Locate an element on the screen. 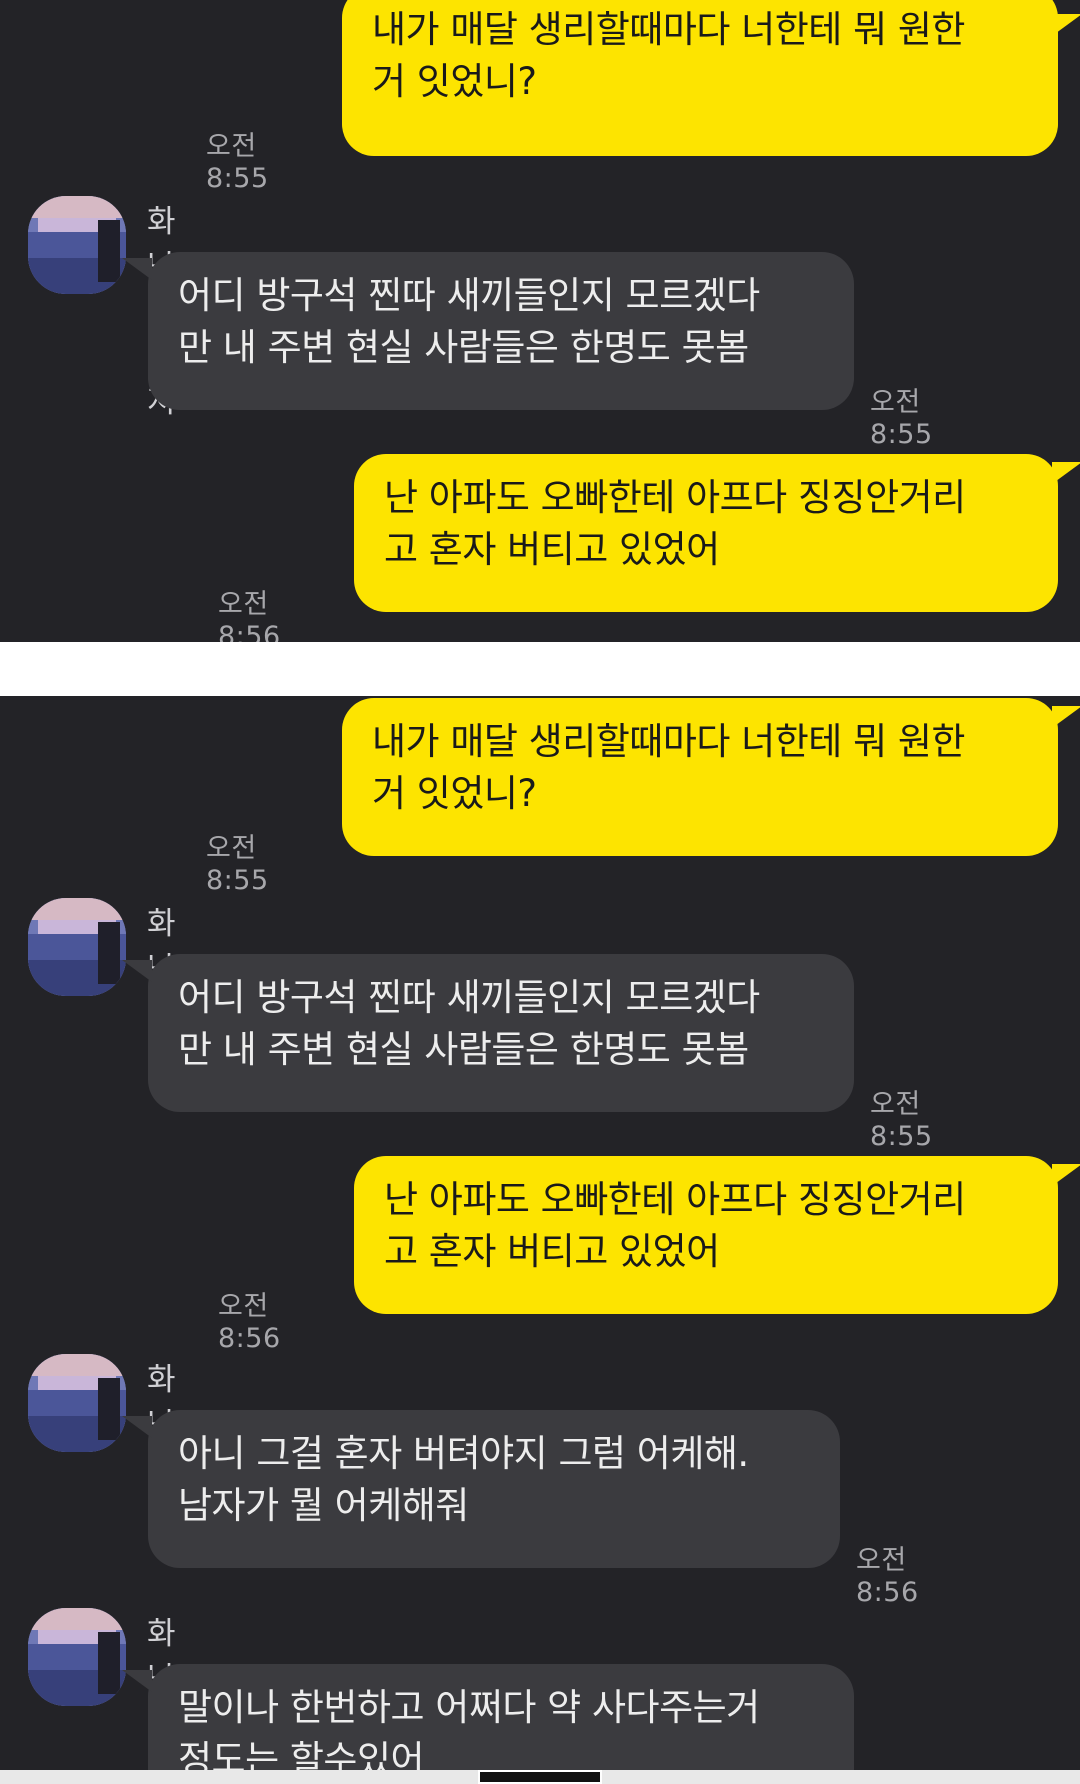 The height and width of the screenshot is (1784, 1080). received-bubble: 말이나 한번하고 어쩌다 약 사다주는거 정도는 할수있어 is located at coordinates (501, 1724).